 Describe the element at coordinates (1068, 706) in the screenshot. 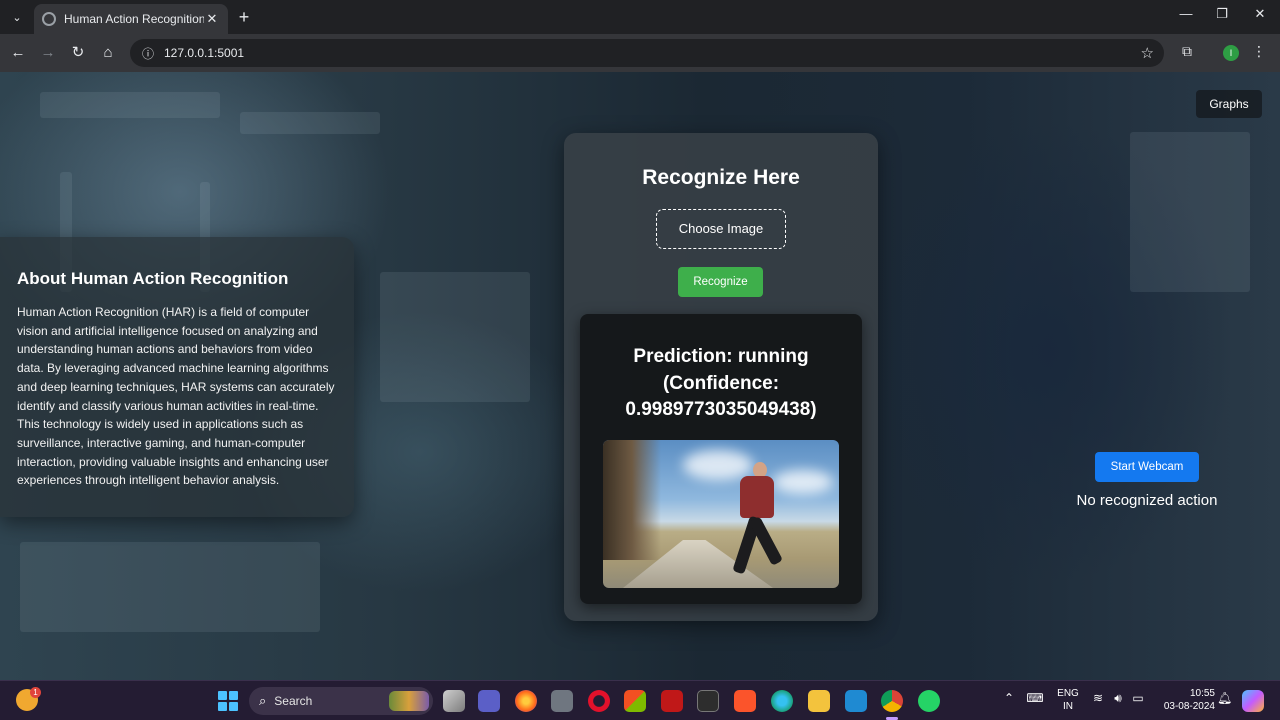

I see `region-code: IN` at that location.